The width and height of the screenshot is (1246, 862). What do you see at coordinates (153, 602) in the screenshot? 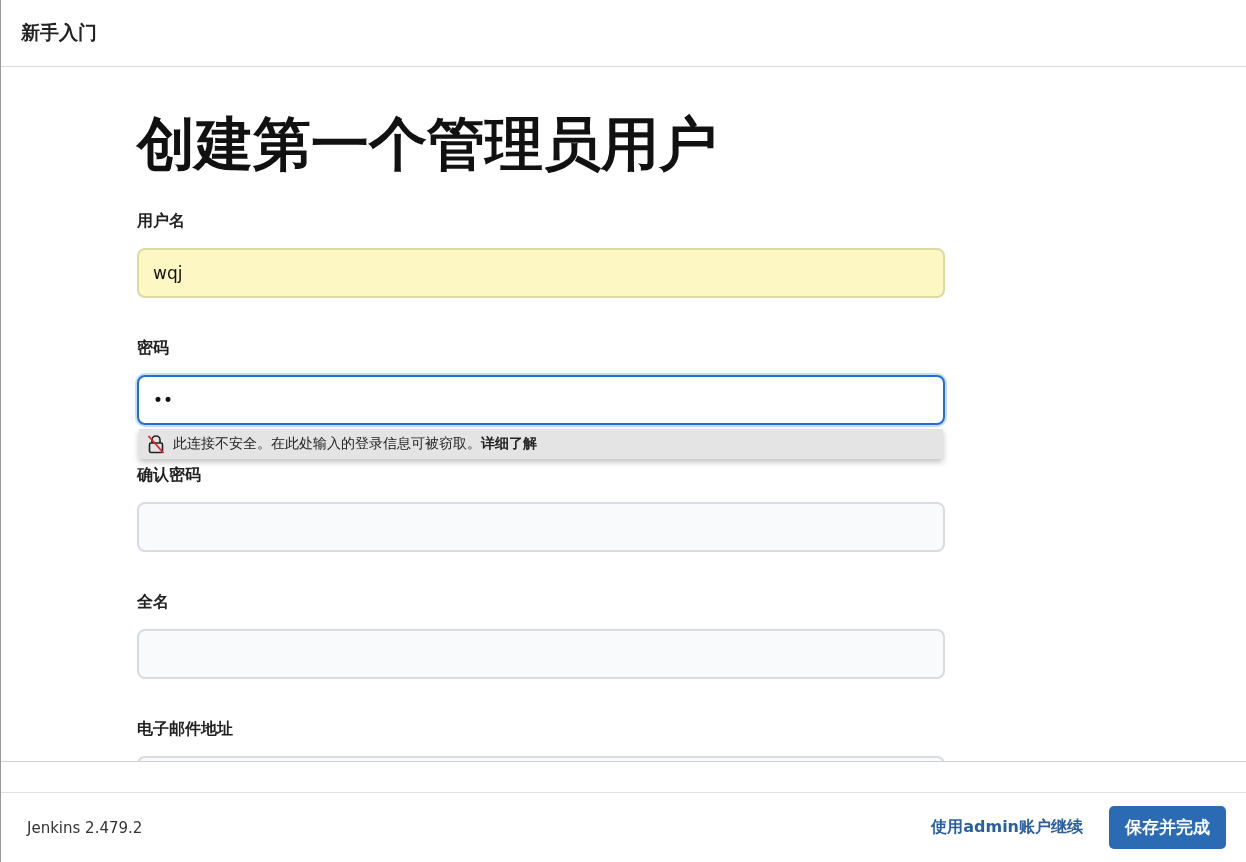
I see `field-label: 全名` at bounding box center [153, 602].